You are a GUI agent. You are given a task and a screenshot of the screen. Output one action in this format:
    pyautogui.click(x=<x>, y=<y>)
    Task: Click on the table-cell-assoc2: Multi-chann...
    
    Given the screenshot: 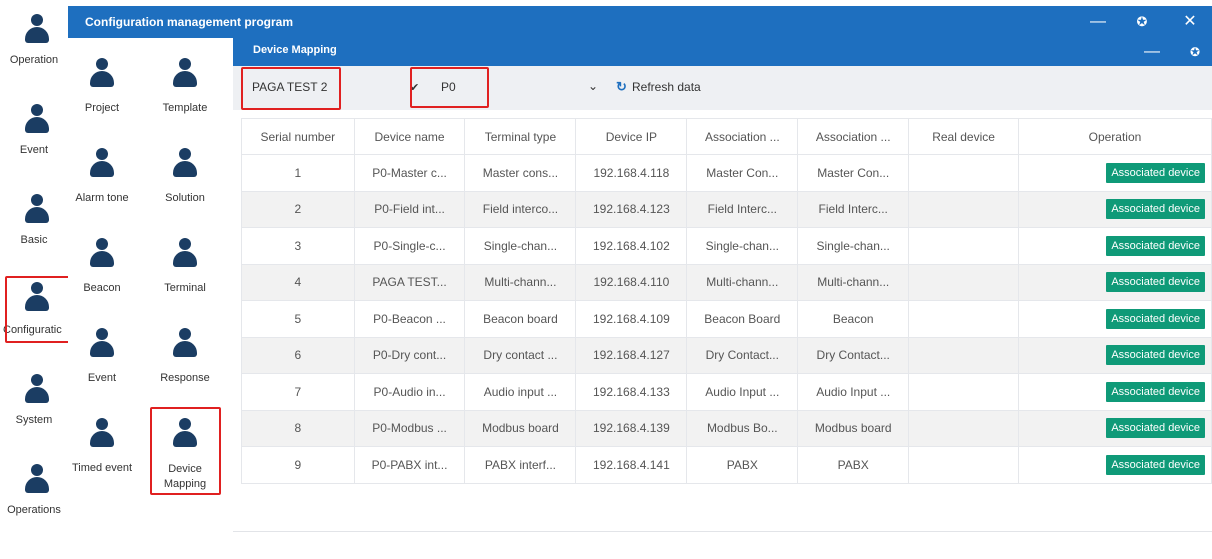 What is the action you would take?
    pyautogui.click(x=853, y=282)
    